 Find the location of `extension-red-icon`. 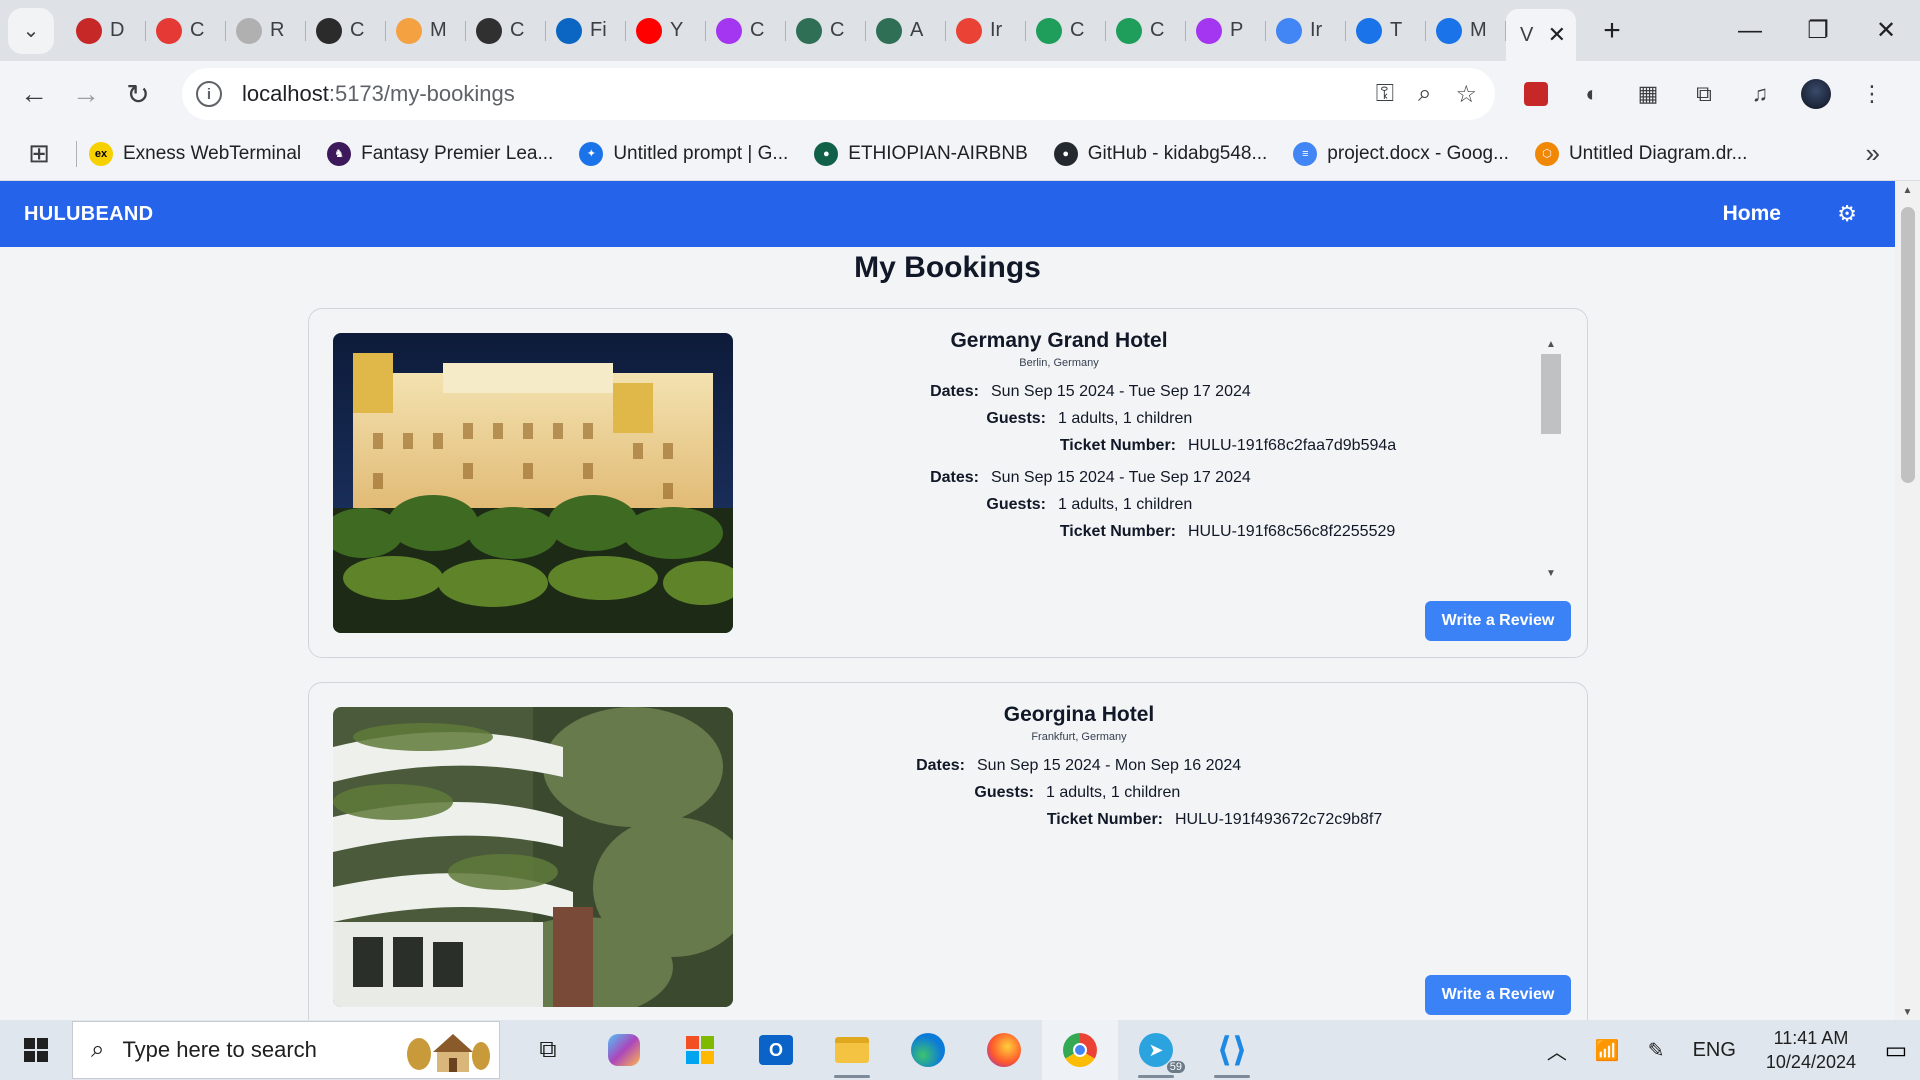

extension-red-icon is located at coordinates (1536, 94).